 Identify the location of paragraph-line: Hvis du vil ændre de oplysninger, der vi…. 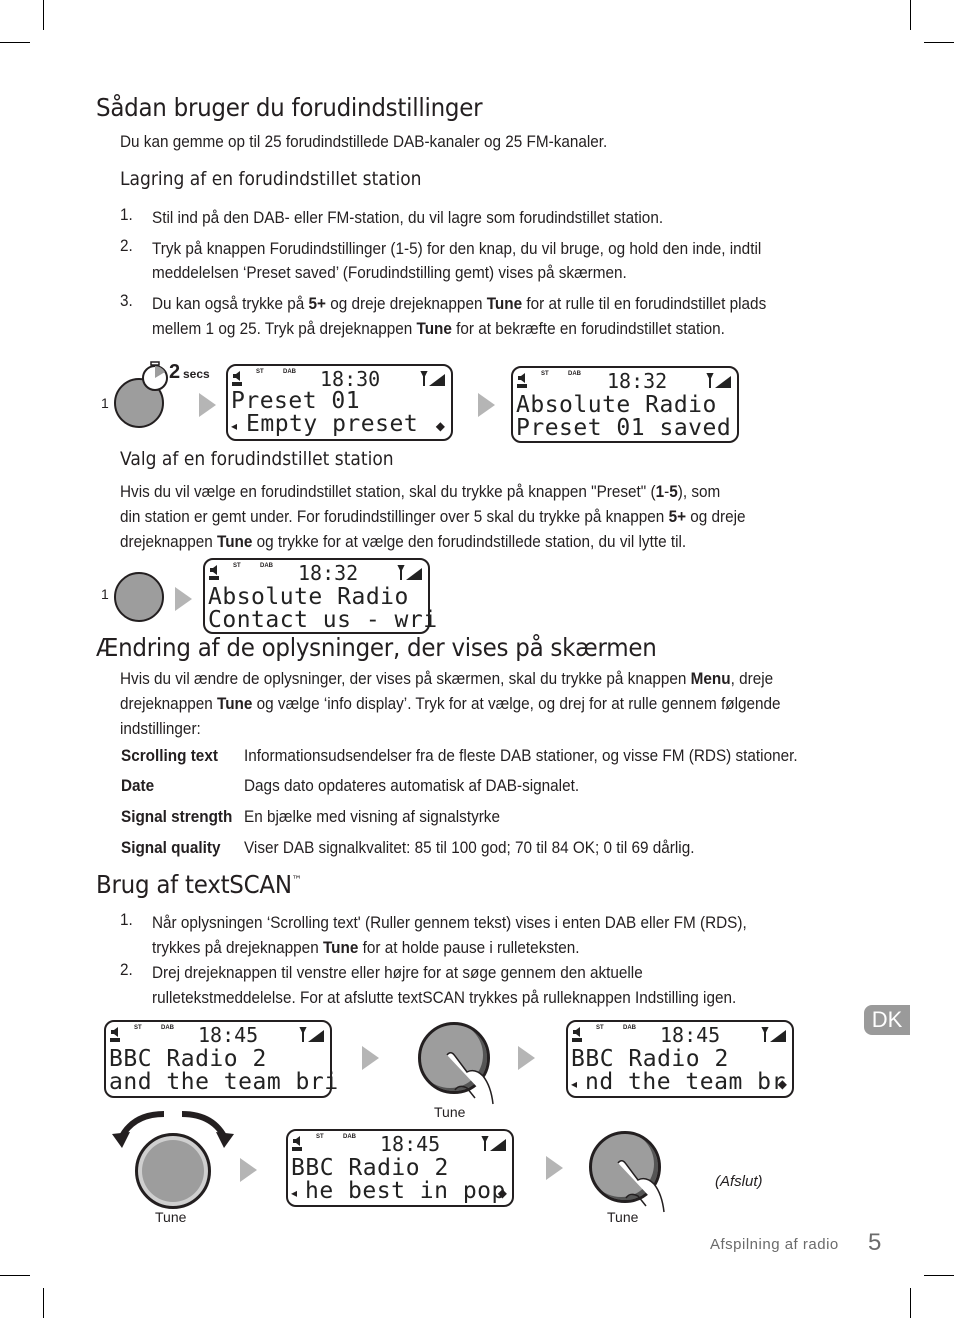
(447, 678).